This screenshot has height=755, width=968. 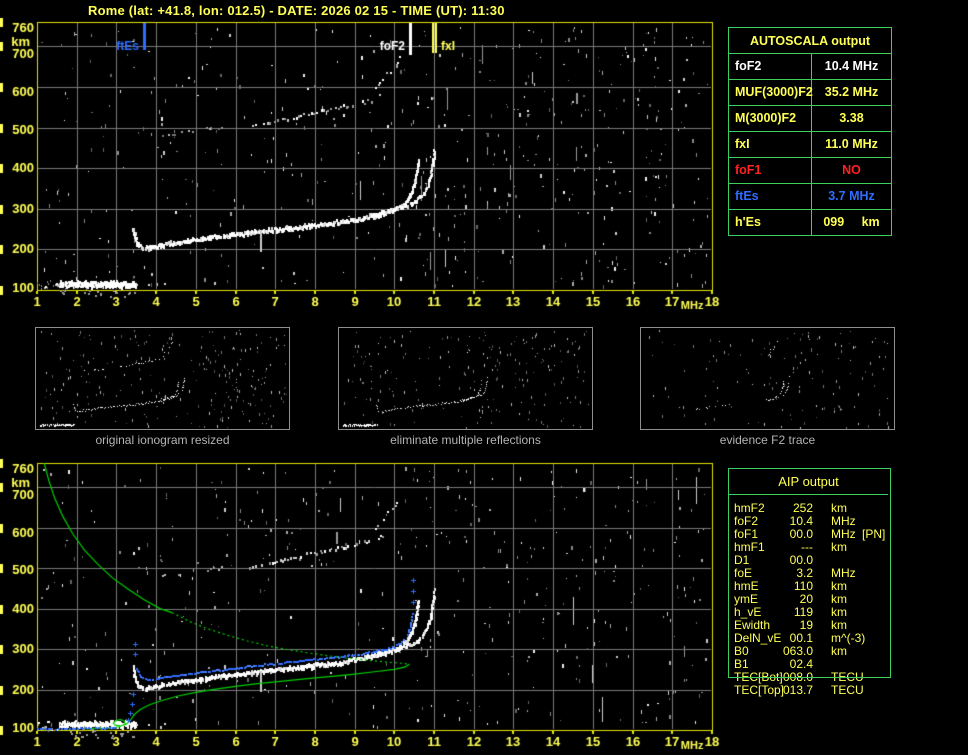 What do you see at coordinates (851, 144) in the screenshot?
I see `row-value: 11.0 MHz` at bounding box center [851, 144].